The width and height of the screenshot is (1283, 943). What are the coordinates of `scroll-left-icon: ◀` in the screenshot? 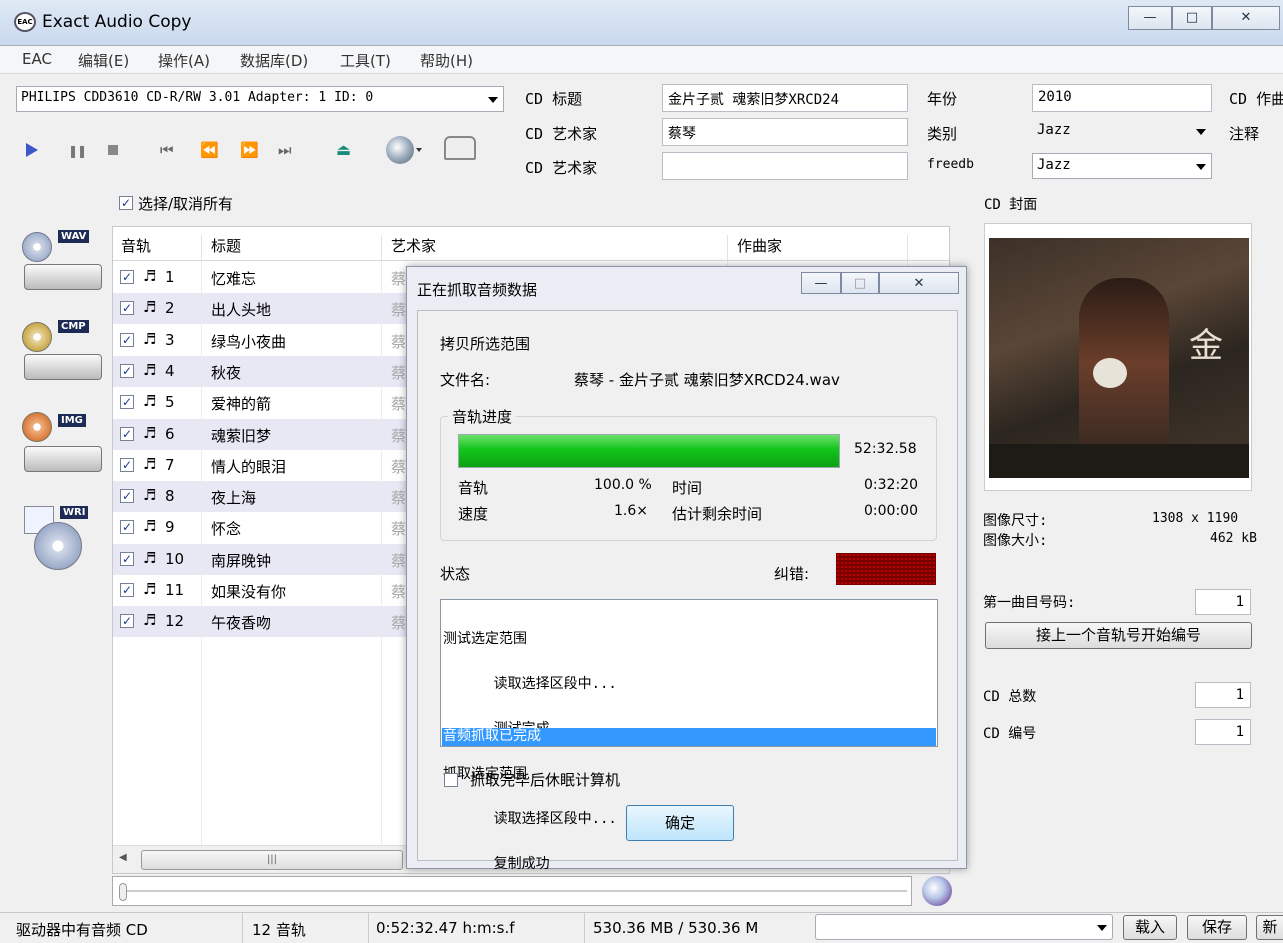 It's located at (123, 857).